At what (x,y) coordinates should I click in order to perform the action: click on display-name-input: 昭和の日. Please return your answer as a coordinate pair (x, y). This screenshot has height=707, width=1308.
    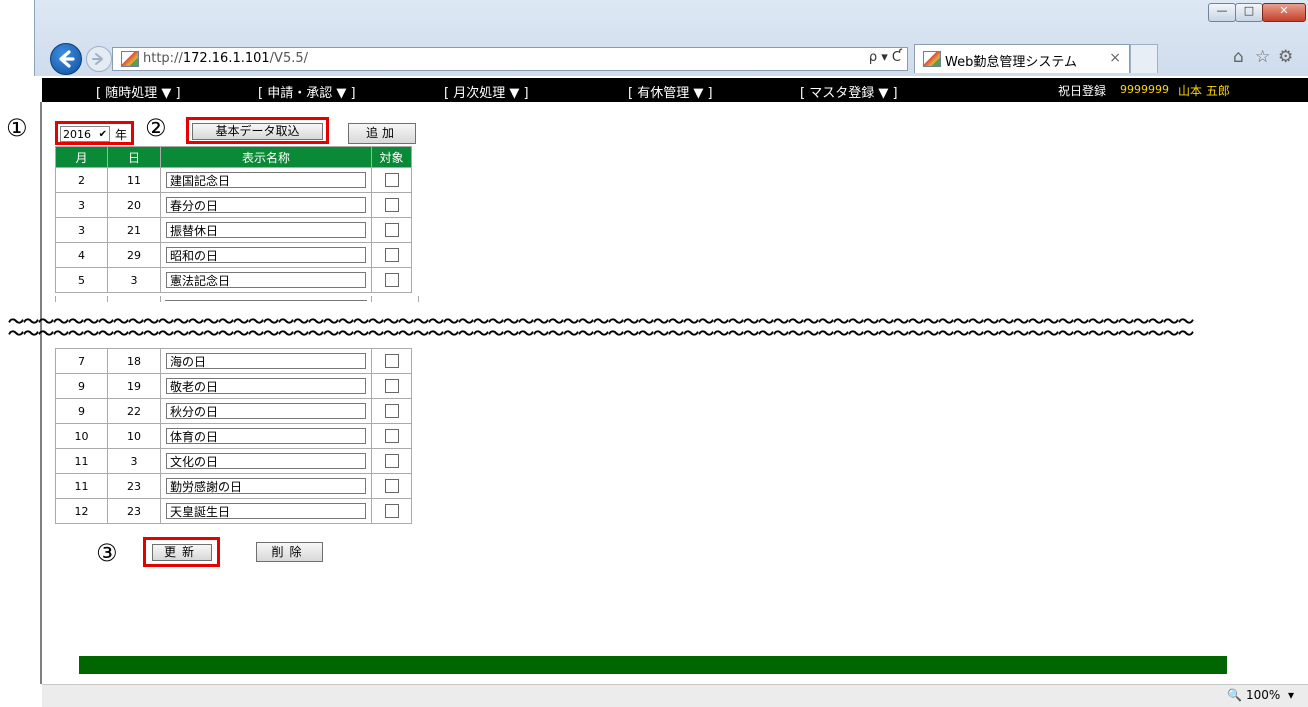
    Looking at the image, I should click on (266, 255).